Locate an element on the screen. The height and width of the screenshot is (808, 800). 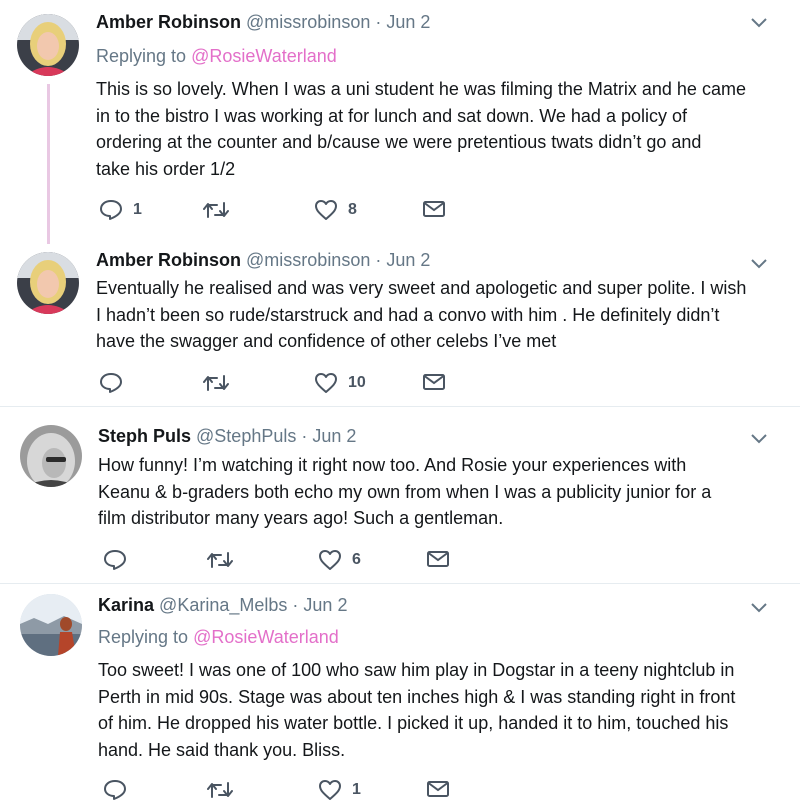
reply-button: 1 is located at coordinates (120, 210).